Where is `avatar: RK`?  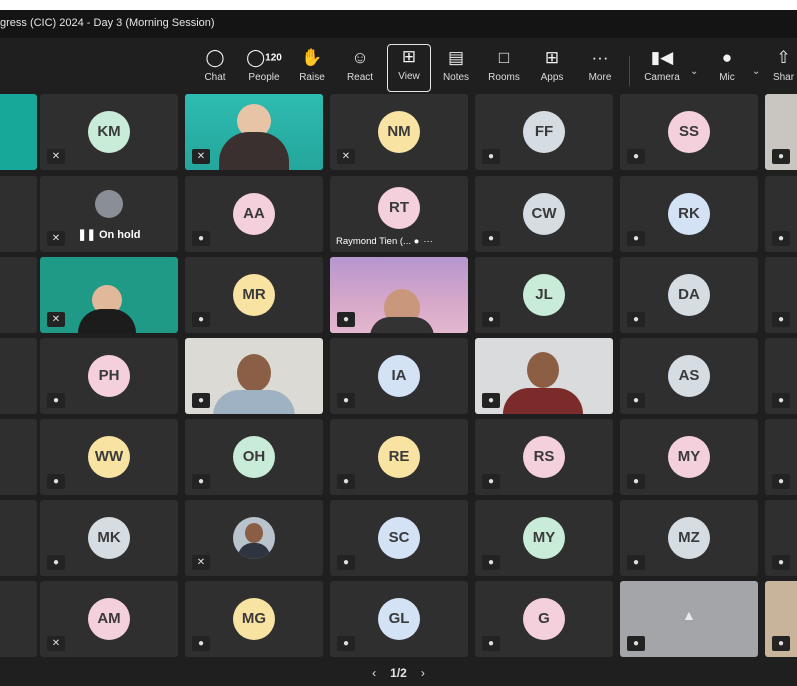
avatar: RK is located at coordinates (689, 214).